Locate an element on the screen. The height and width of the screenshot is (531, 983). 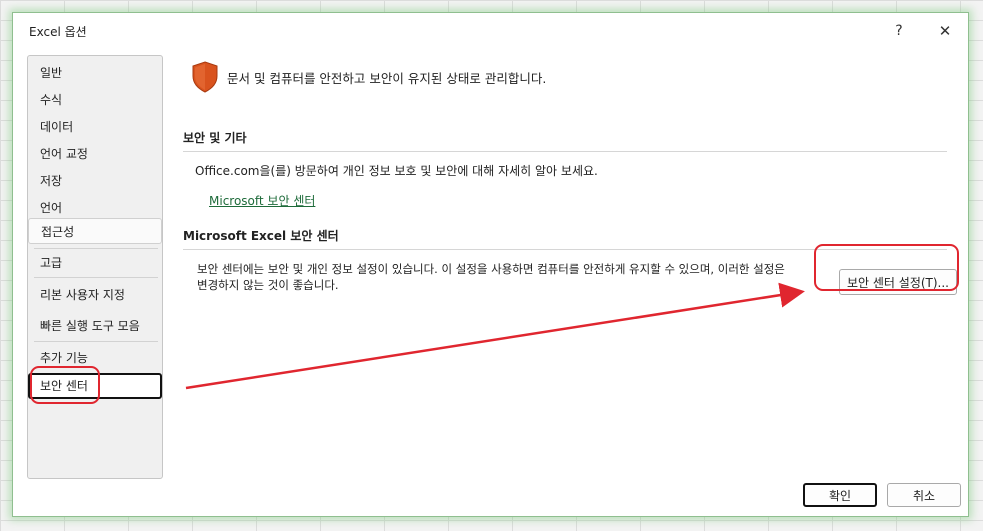
section-divider is located at coordinates (565, 151).